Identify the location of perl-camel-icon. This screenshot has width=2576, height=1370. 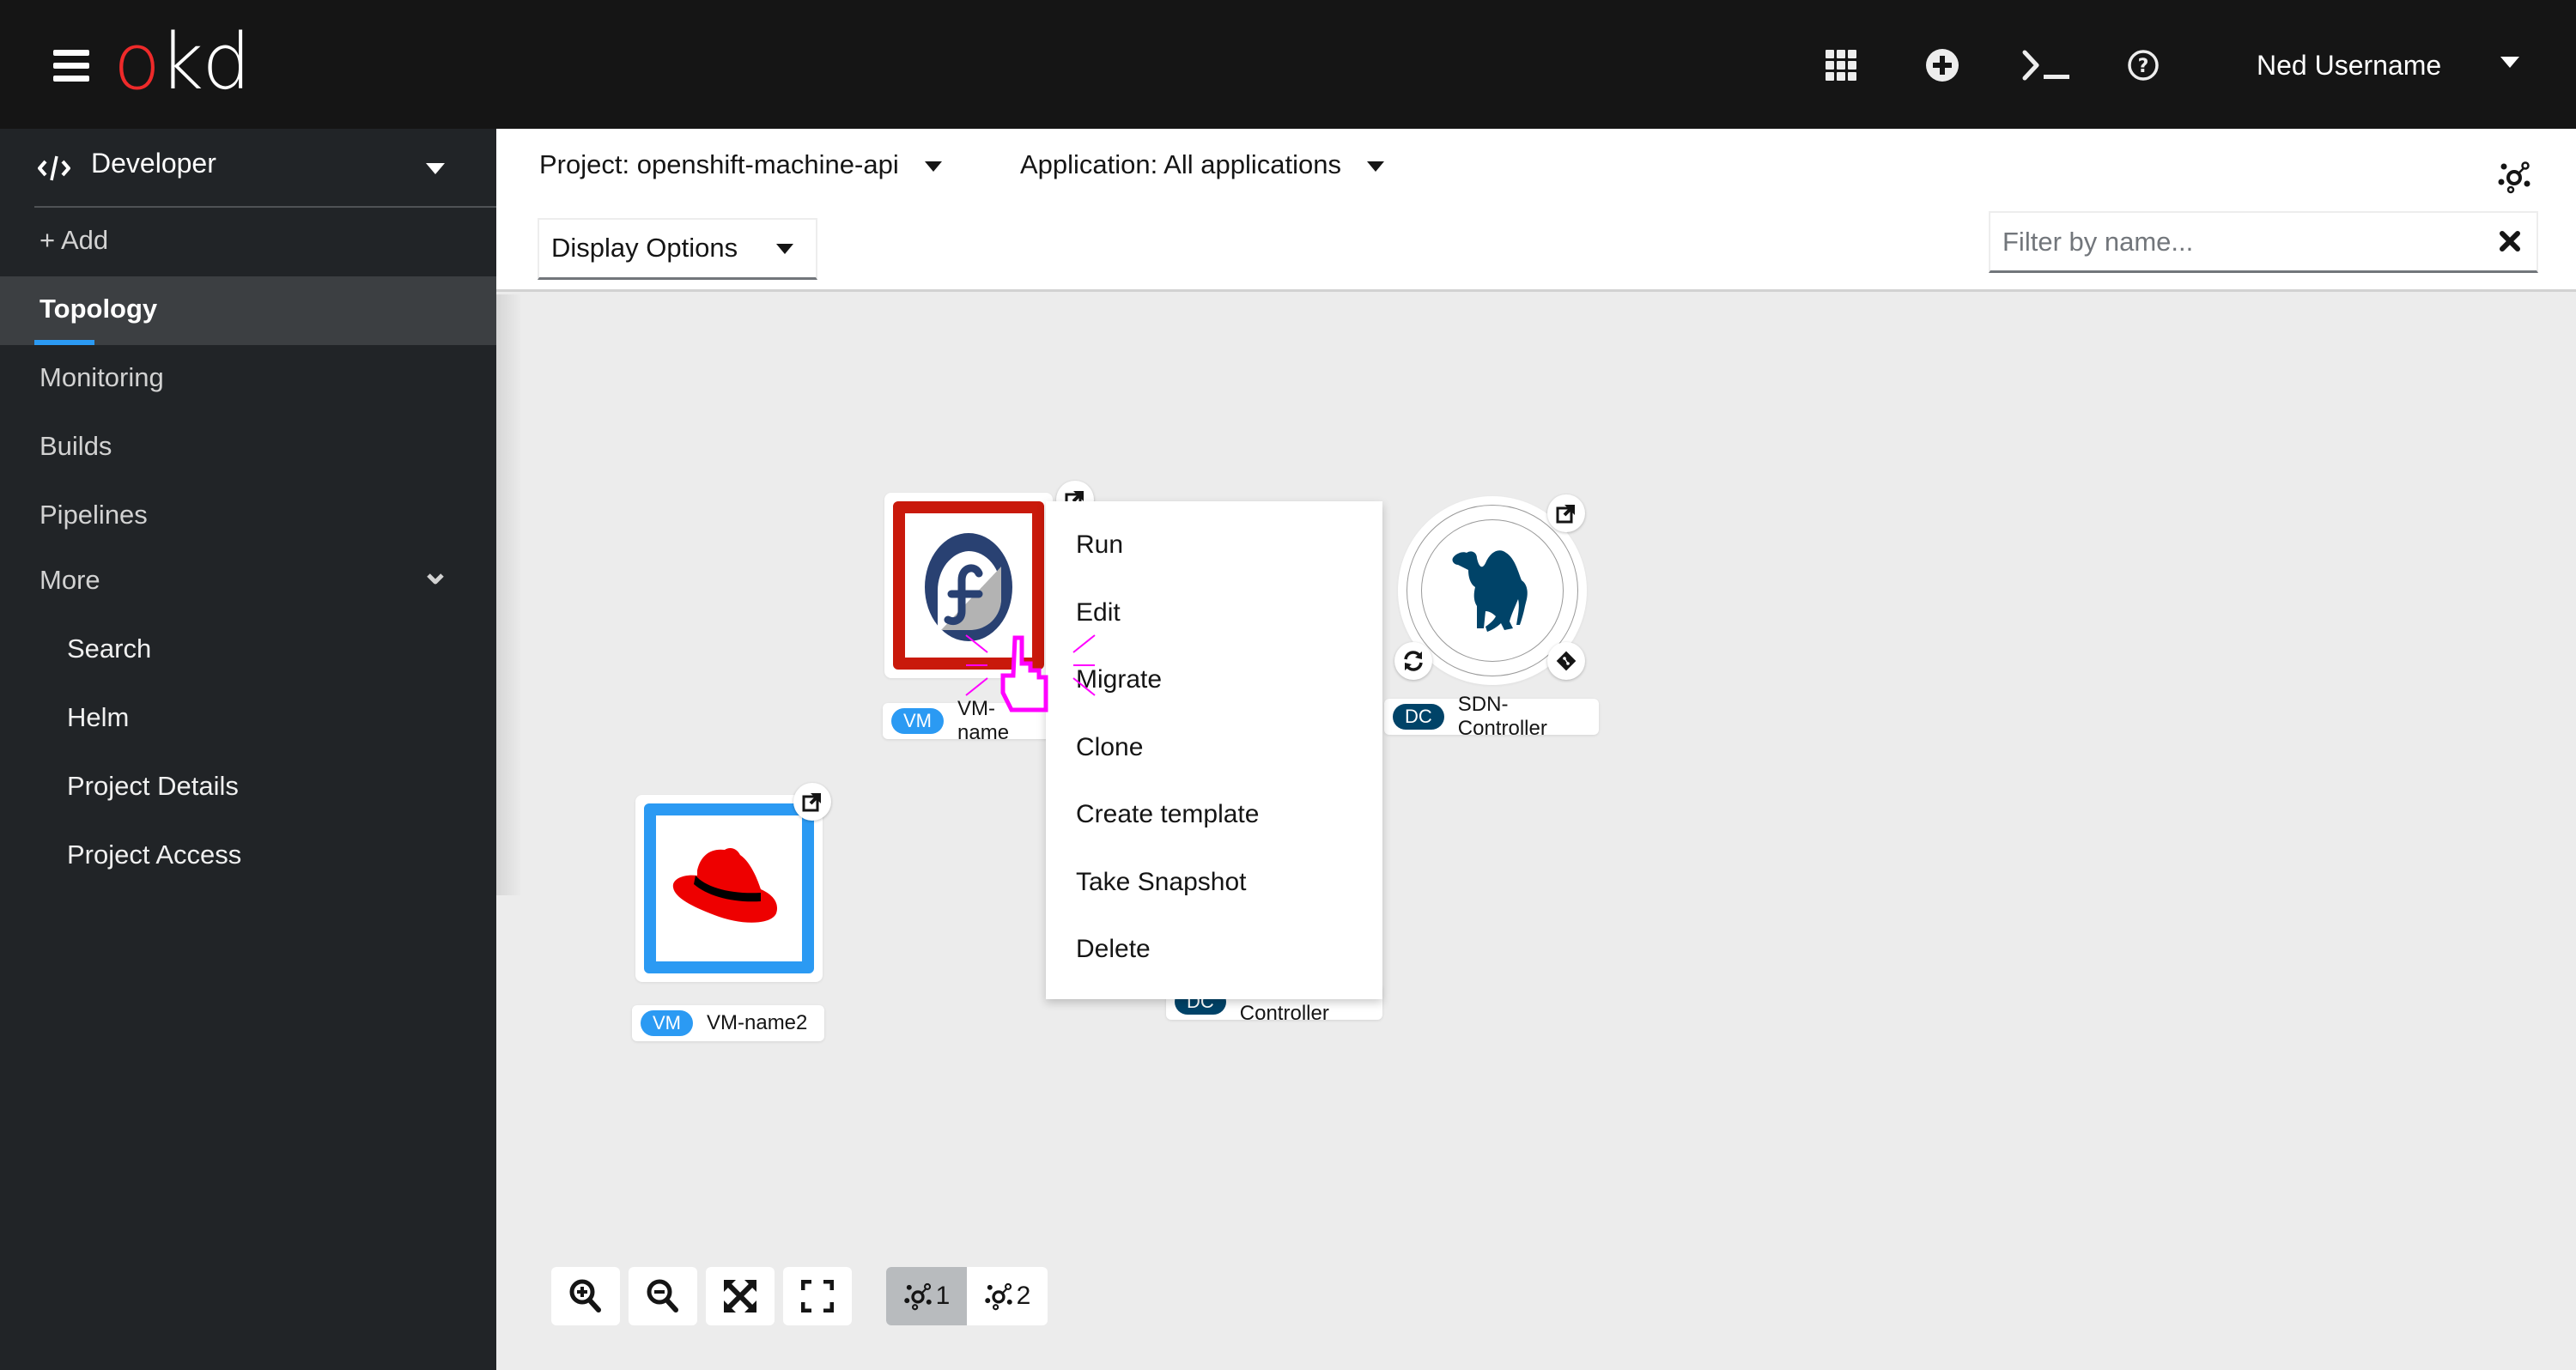
(1490, 591).